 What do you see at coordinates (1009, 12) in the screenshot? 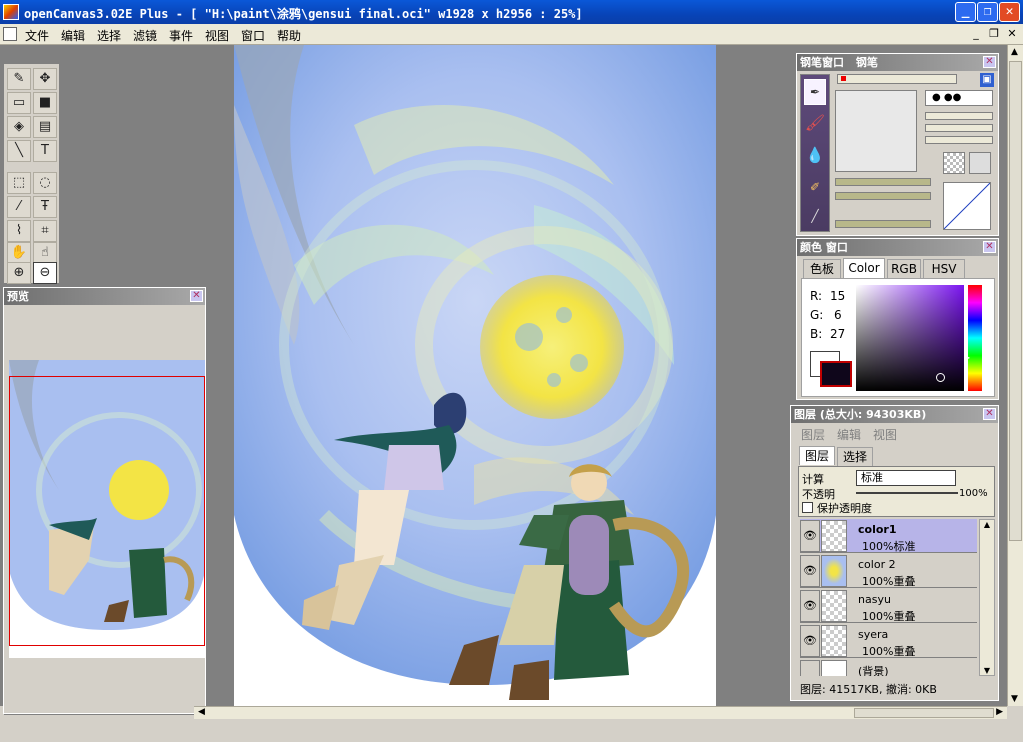
I see `close-button: ✕` at bounding box center [1009, 12].